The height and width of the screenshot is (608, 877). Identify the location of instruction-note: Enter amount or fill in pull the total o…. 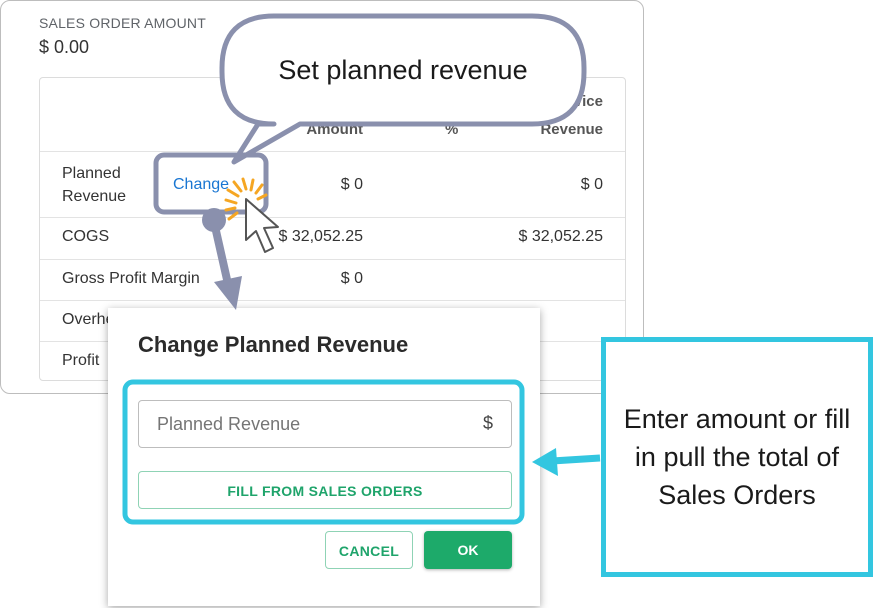
(737, 457).